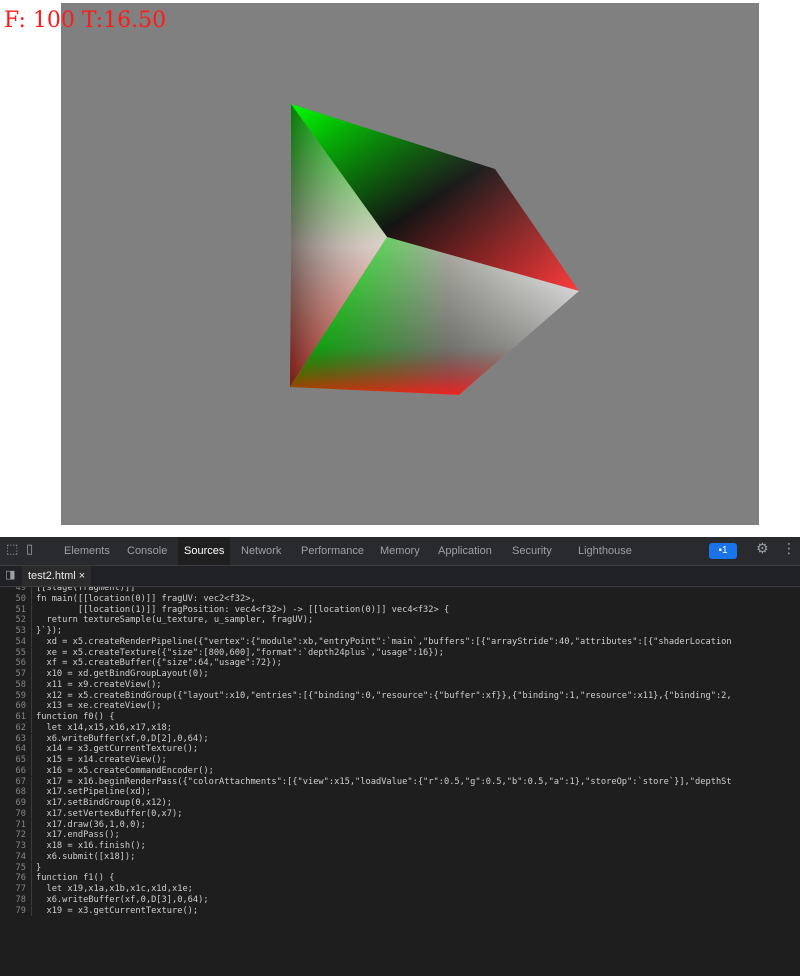 This screenshot has height=976, width=800. What do you see at coordinates (16, 749) in the screenshot?
I see `line-number: 64` at bounding box center [16, 749].